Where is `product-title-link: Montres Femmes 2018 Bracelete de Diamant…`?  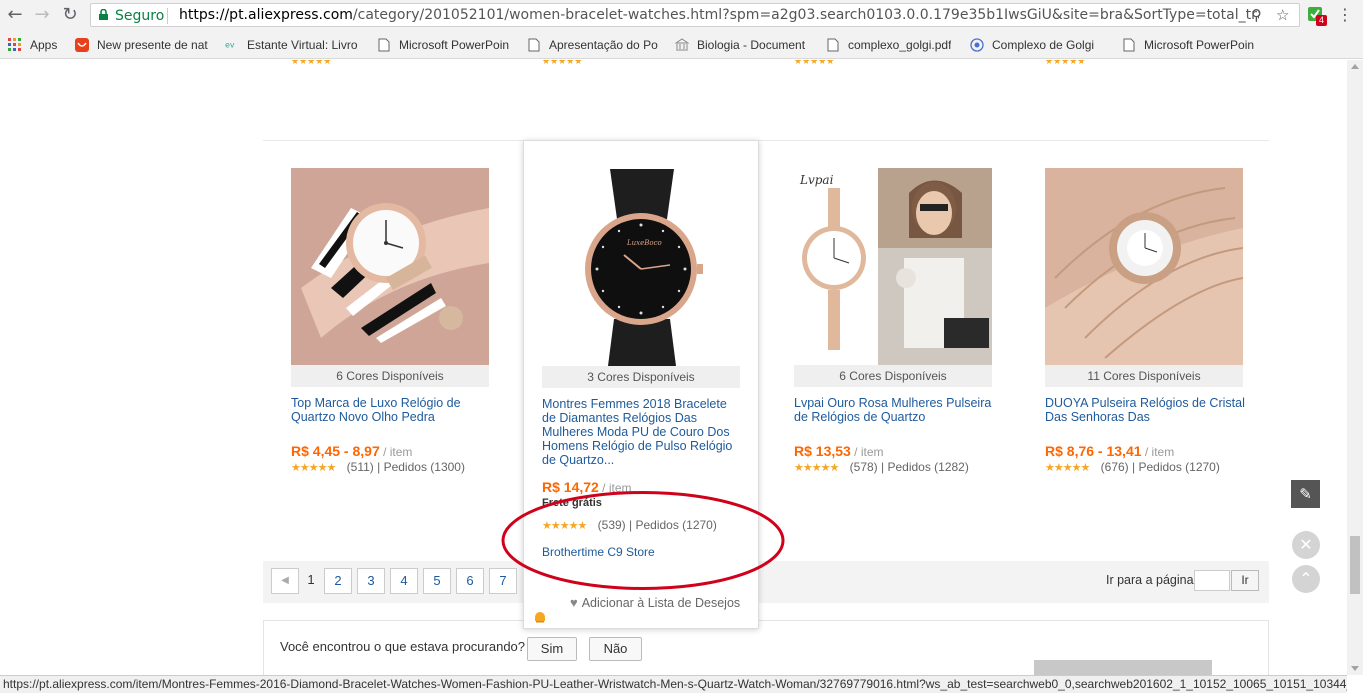 product-title-link: Montres Femmes 2018 Bracelete de Diamant… is located at coordinates (642, 432).